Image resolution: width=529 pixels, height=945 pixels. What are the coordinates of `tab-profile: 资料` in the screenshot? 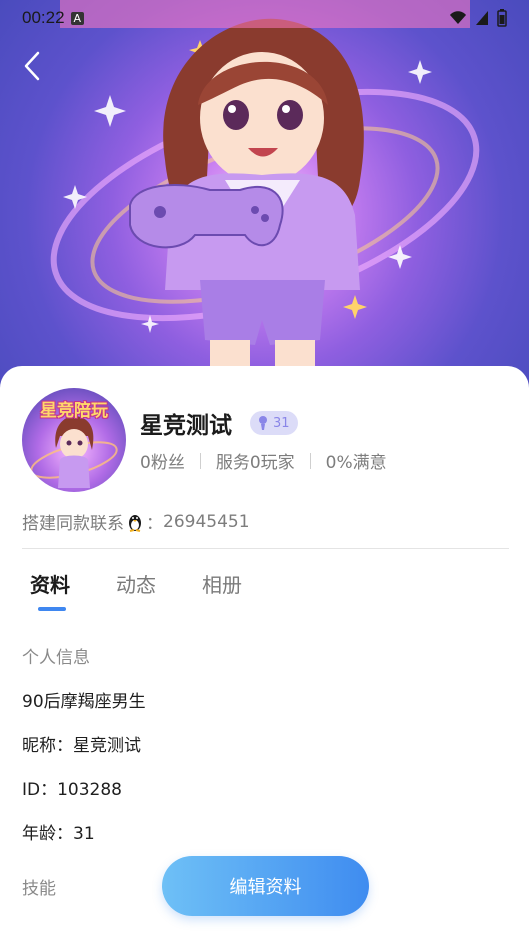 It's located at (50, 583).